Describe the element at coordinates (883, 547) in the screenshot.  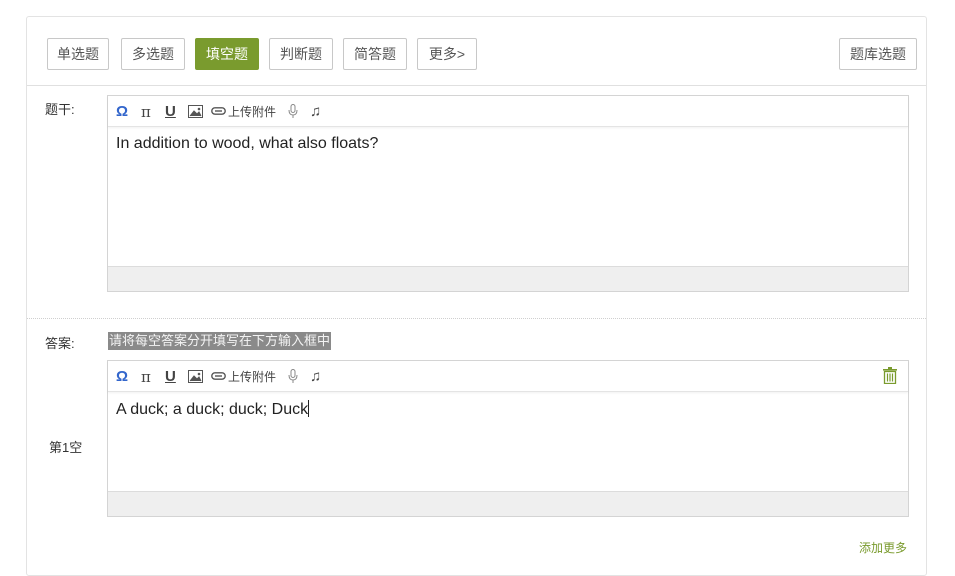
I see `add-more-link: 添加更多` at that location.